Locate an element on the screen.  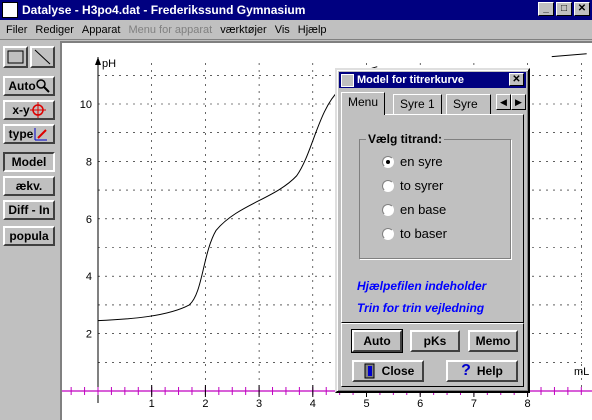
radio-en-base: en base is located at coordinates (414, 209).